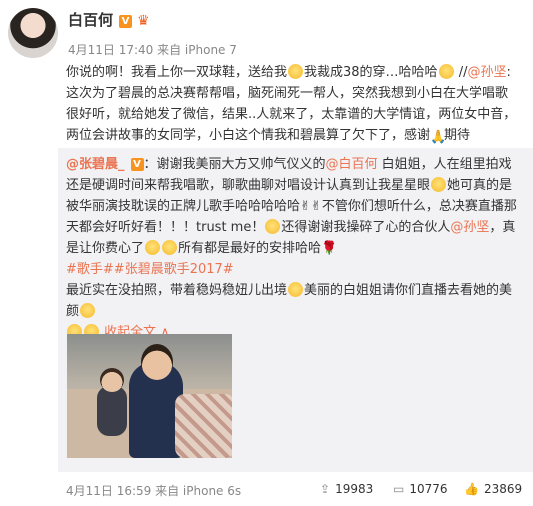 The width and height of the screenshot is (533, 506). Describe the element at coordinates (428, 489) in the screenshot. I see `comment-count-value: 10776` at that location.